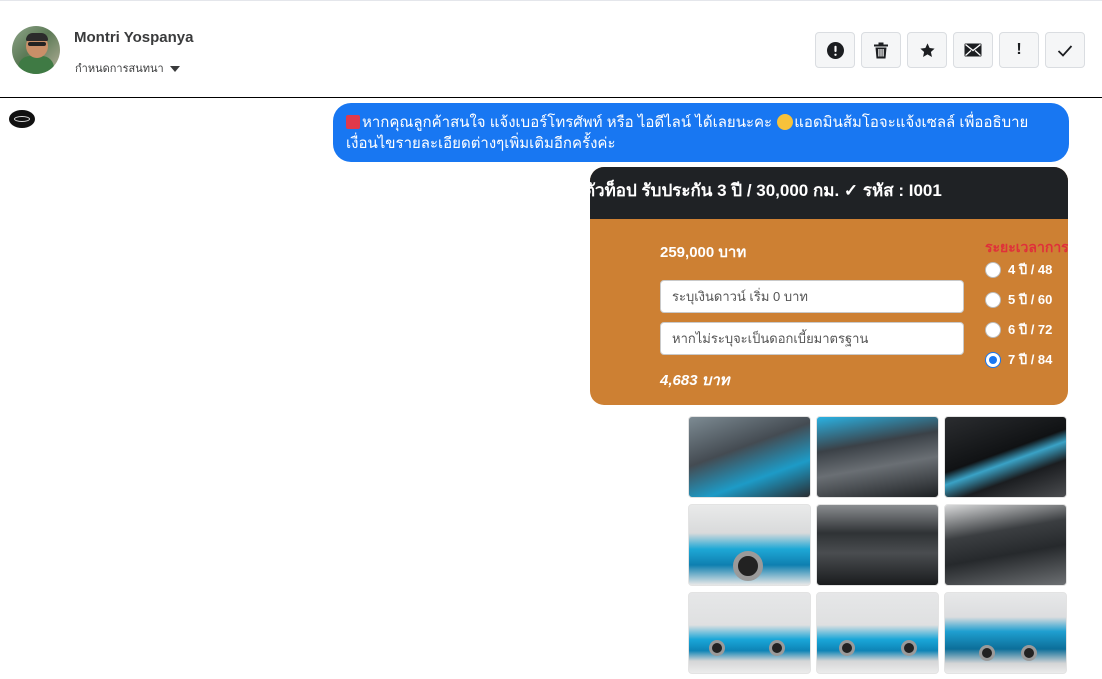 The image size is (1102, 679). What do you see at coordinates (749, 545) in the screenshot?
I see `photo-front-wheel` at bounding box center [749, 545].